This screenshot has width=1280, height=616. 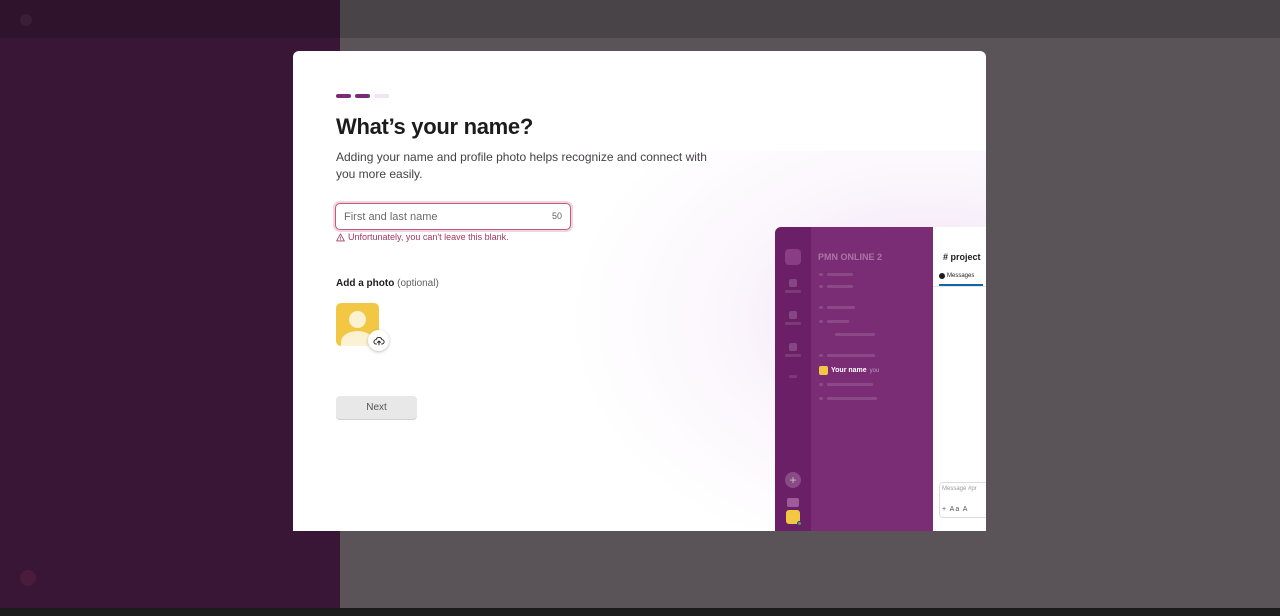 I want to click on cloud-upload-icon, so click(x=378, y=340).